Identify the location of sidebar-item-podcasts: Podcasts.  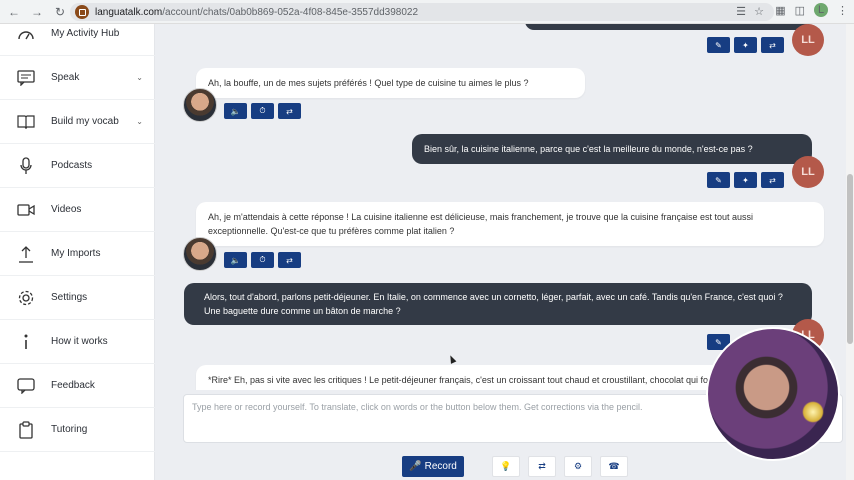
(77, 166).